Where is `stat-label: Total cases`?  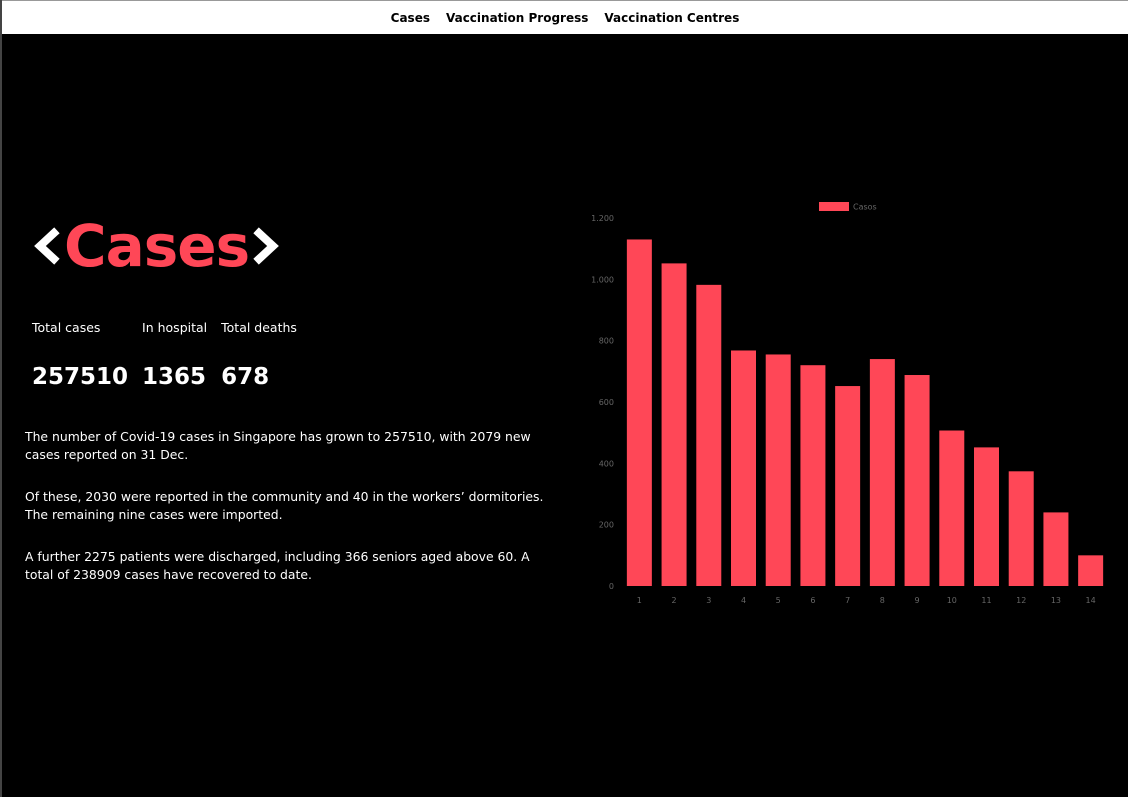 stat-label: Total cases is located at coordinates (66, 327).